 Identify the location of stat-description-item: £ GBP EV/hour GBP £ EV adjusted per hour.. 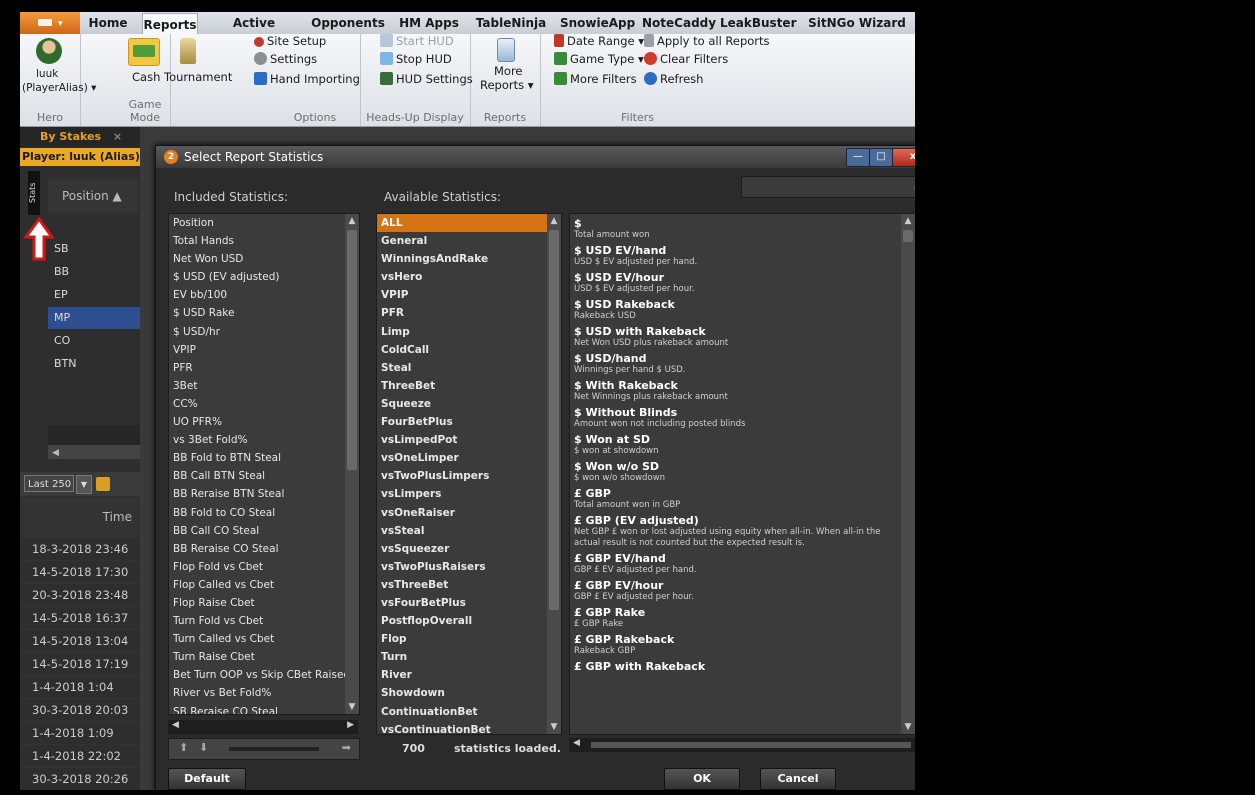
(735, 591).